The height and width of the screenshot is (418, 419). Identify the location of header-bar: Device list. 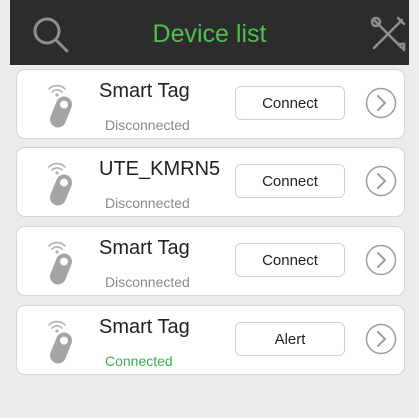
(209, 32).